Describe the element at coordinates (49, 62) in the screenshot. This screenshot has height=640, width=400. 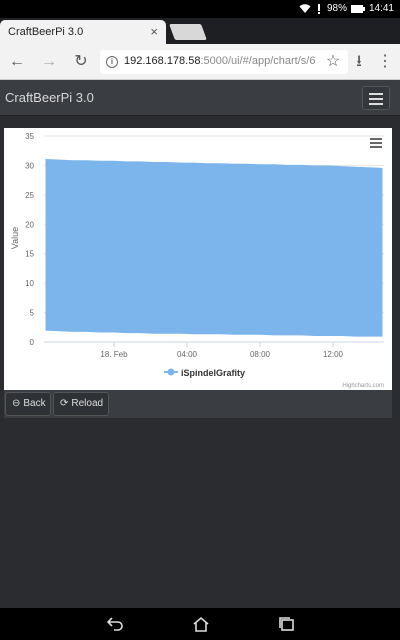
I see `forward-arrow-icon: →` at that location.